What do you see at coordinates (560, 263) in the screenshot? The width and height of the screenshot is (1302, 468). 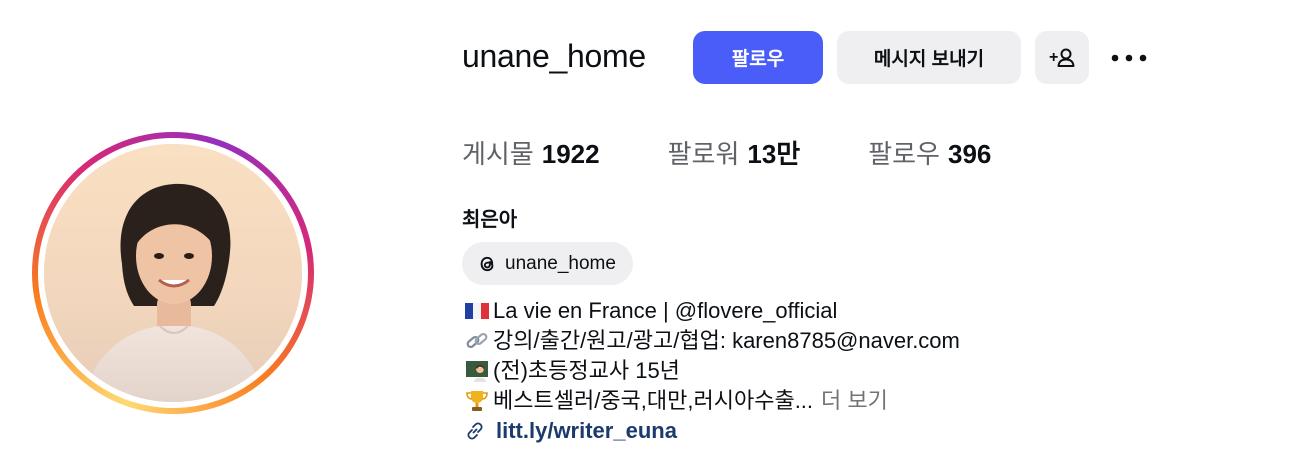 I see `threads-handle: unane_home` at bounding box center [560, 263].